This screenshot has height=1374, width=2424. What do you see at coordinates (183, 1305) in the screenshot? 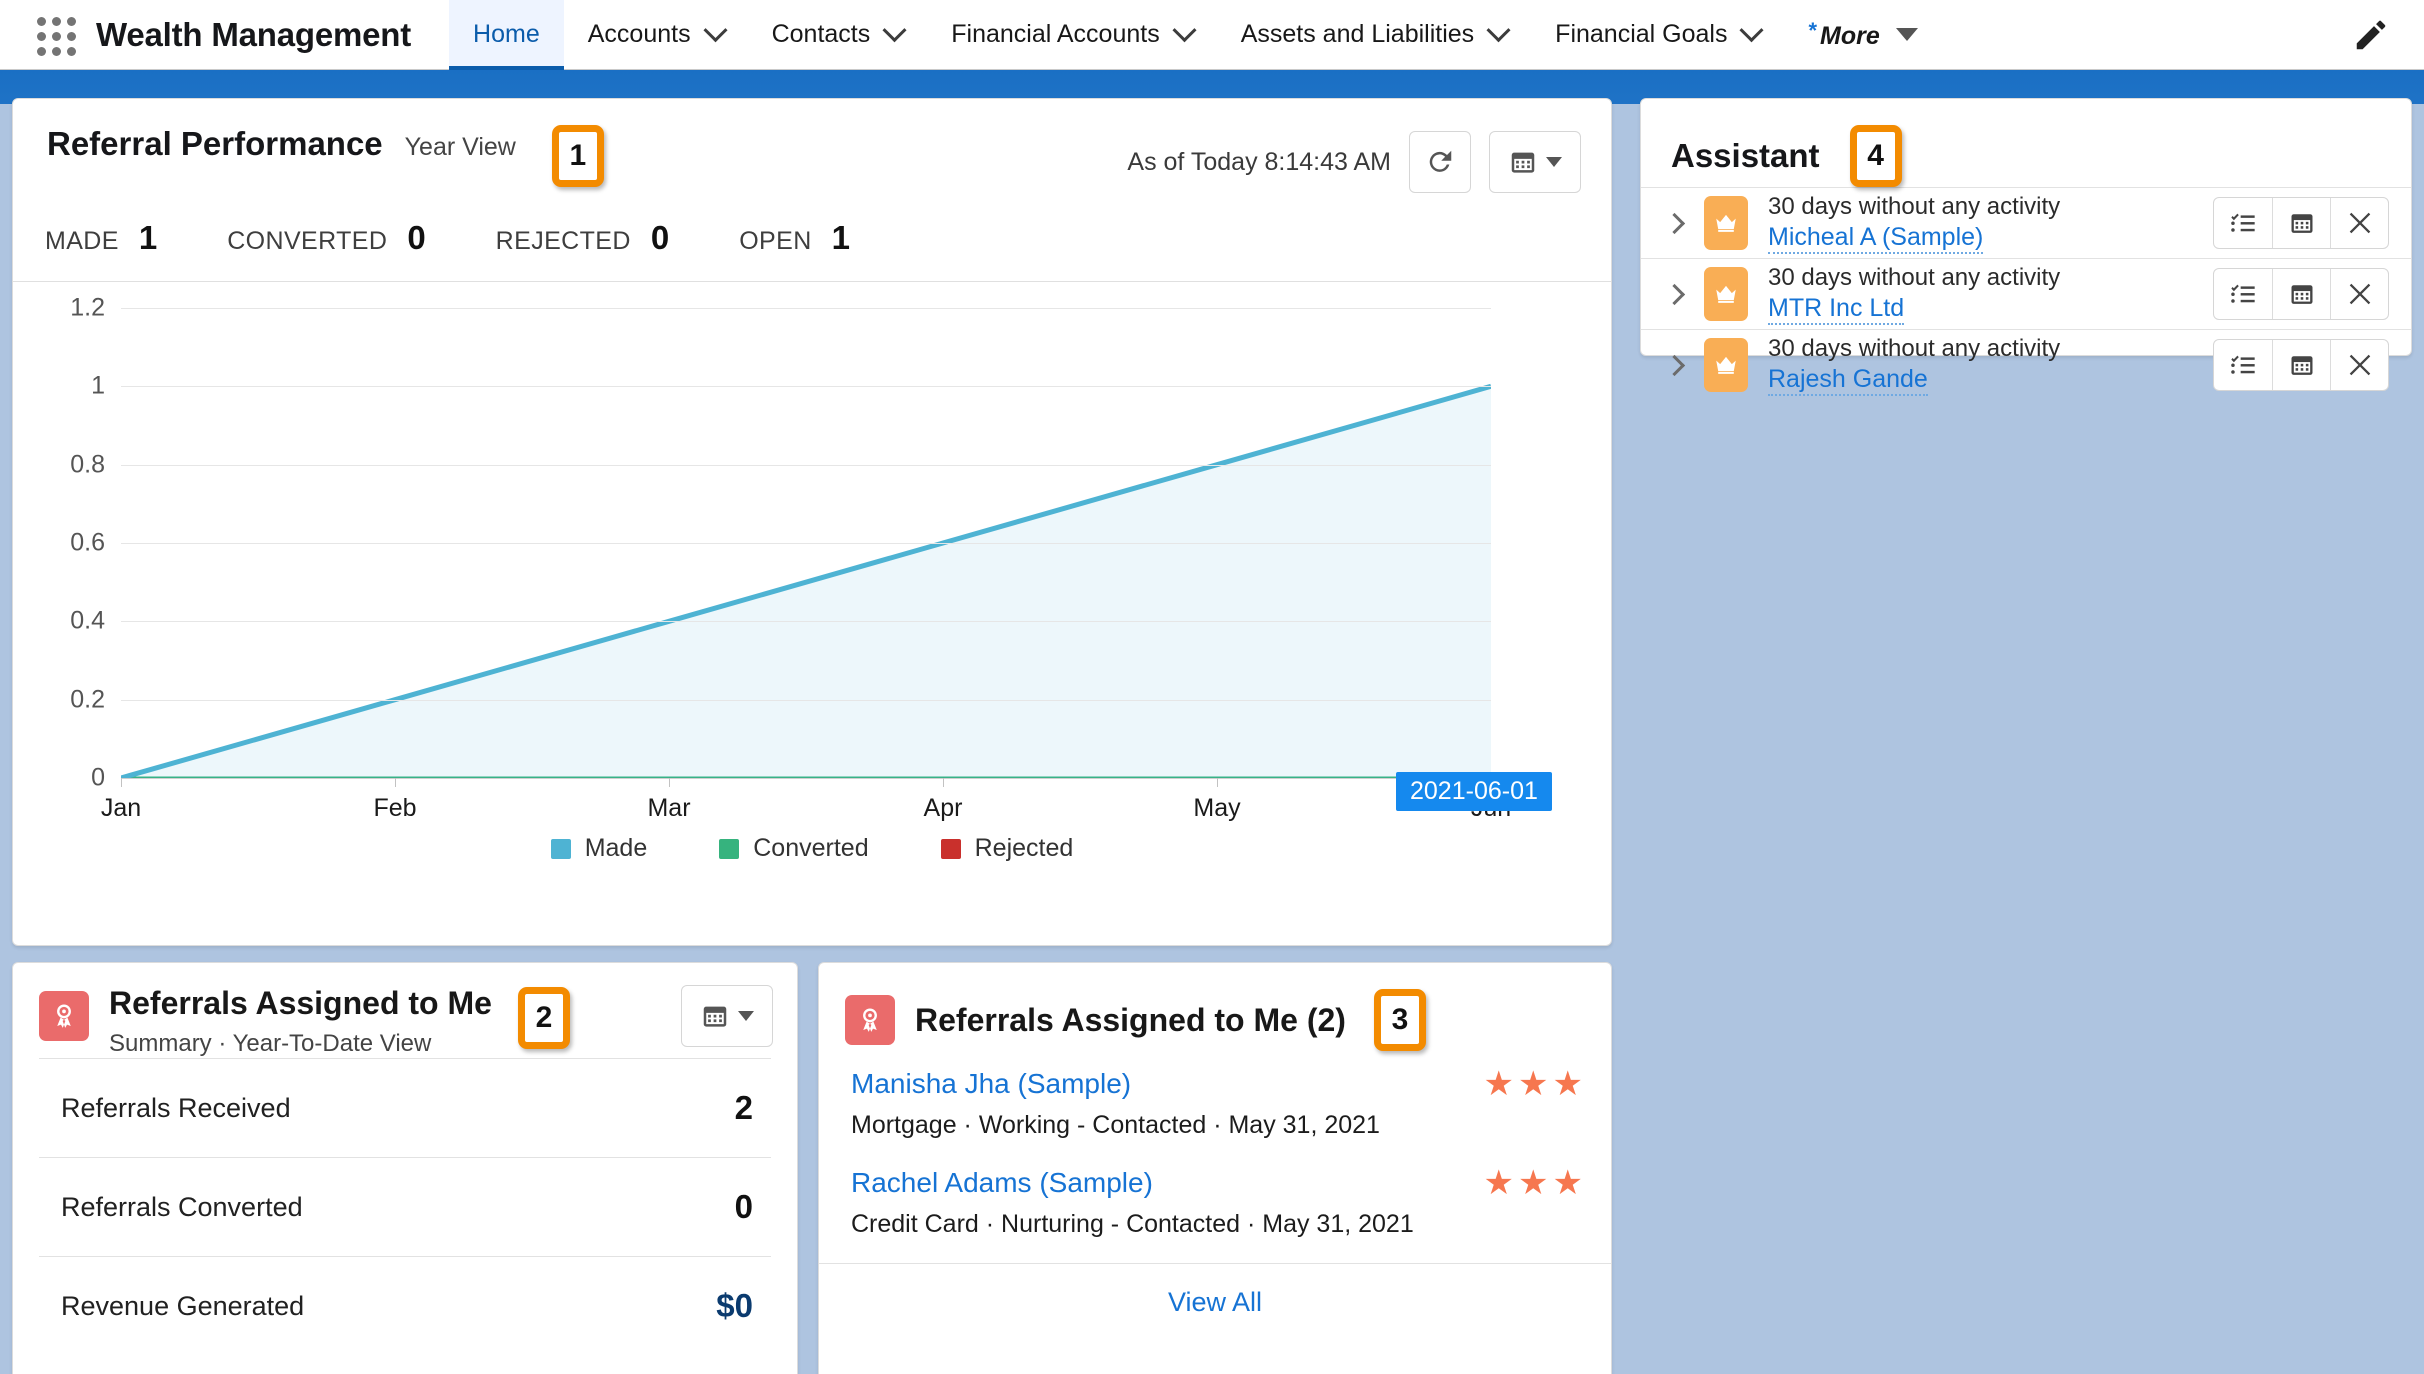
I see `summary-row-label: Revenue Generated` at bounding box center [183, 1305].